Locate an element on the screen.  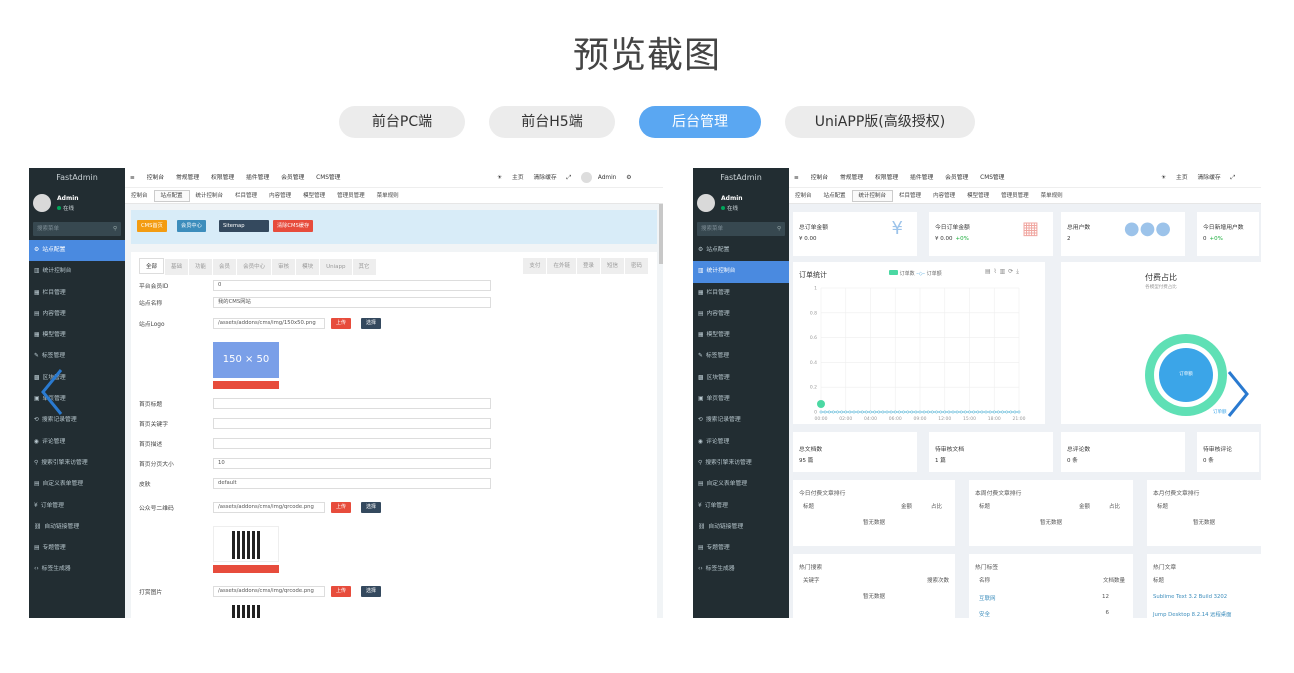
tag-link: 互联网 is located at coordinates (987, 598).